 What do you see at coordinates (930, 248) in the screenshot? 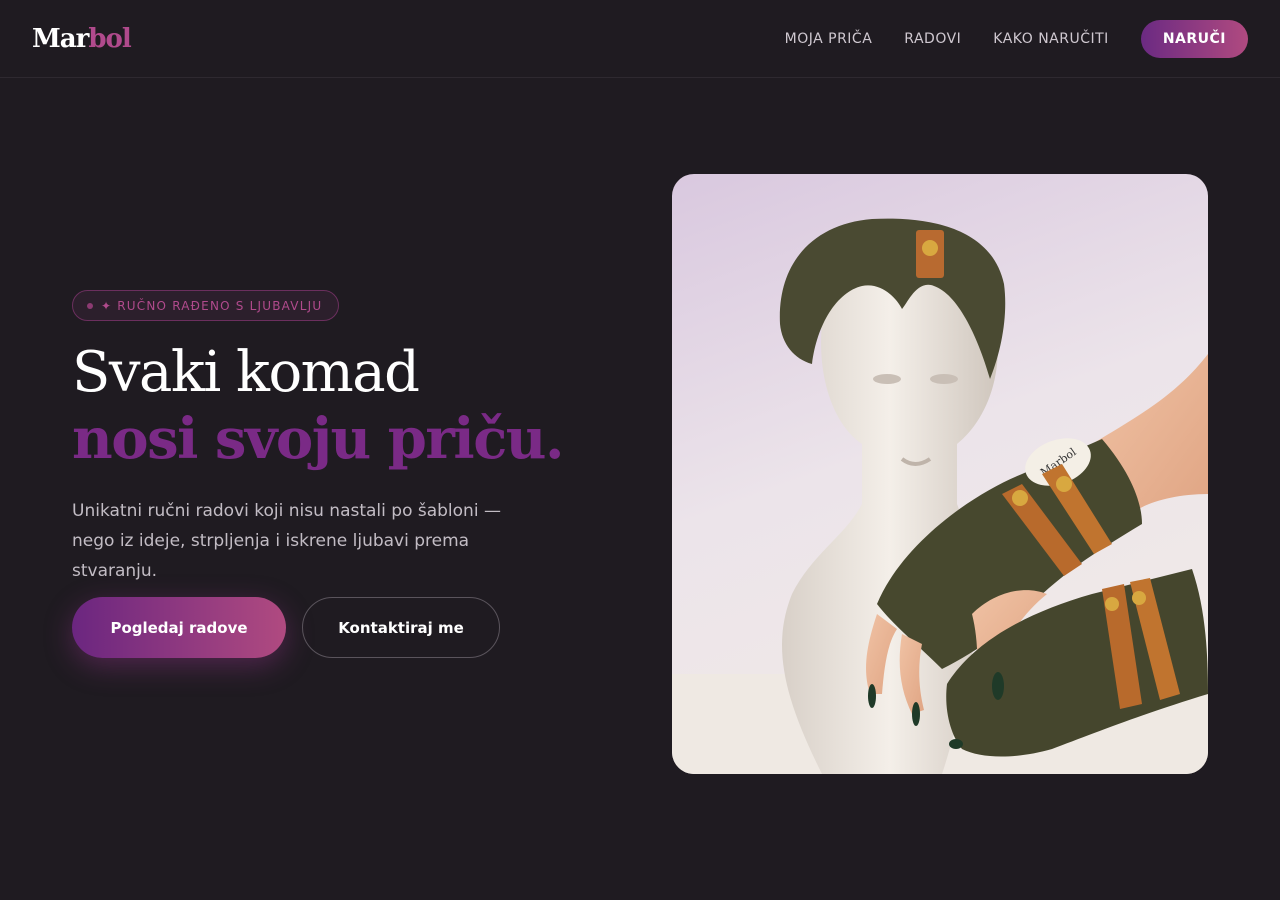
I see `headband-button` at bounding box center [930, 248].